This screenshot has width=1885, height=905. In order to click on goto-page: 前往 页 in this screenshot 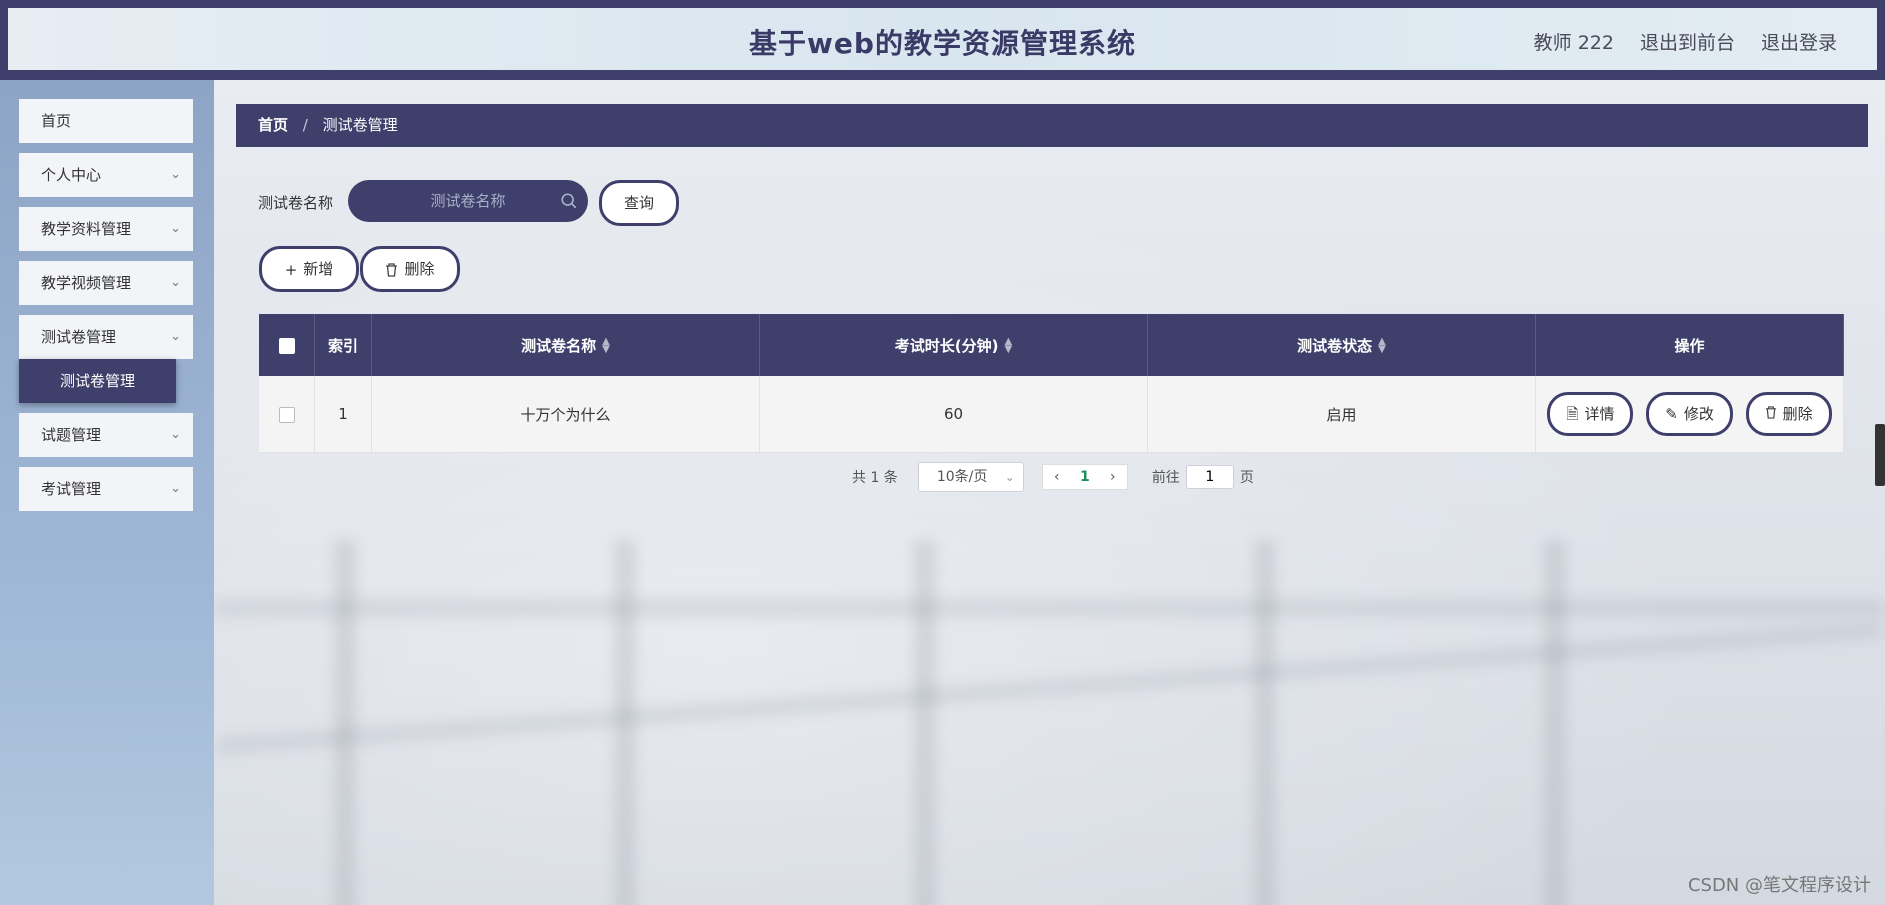, I will do `click(1203, 477)`.